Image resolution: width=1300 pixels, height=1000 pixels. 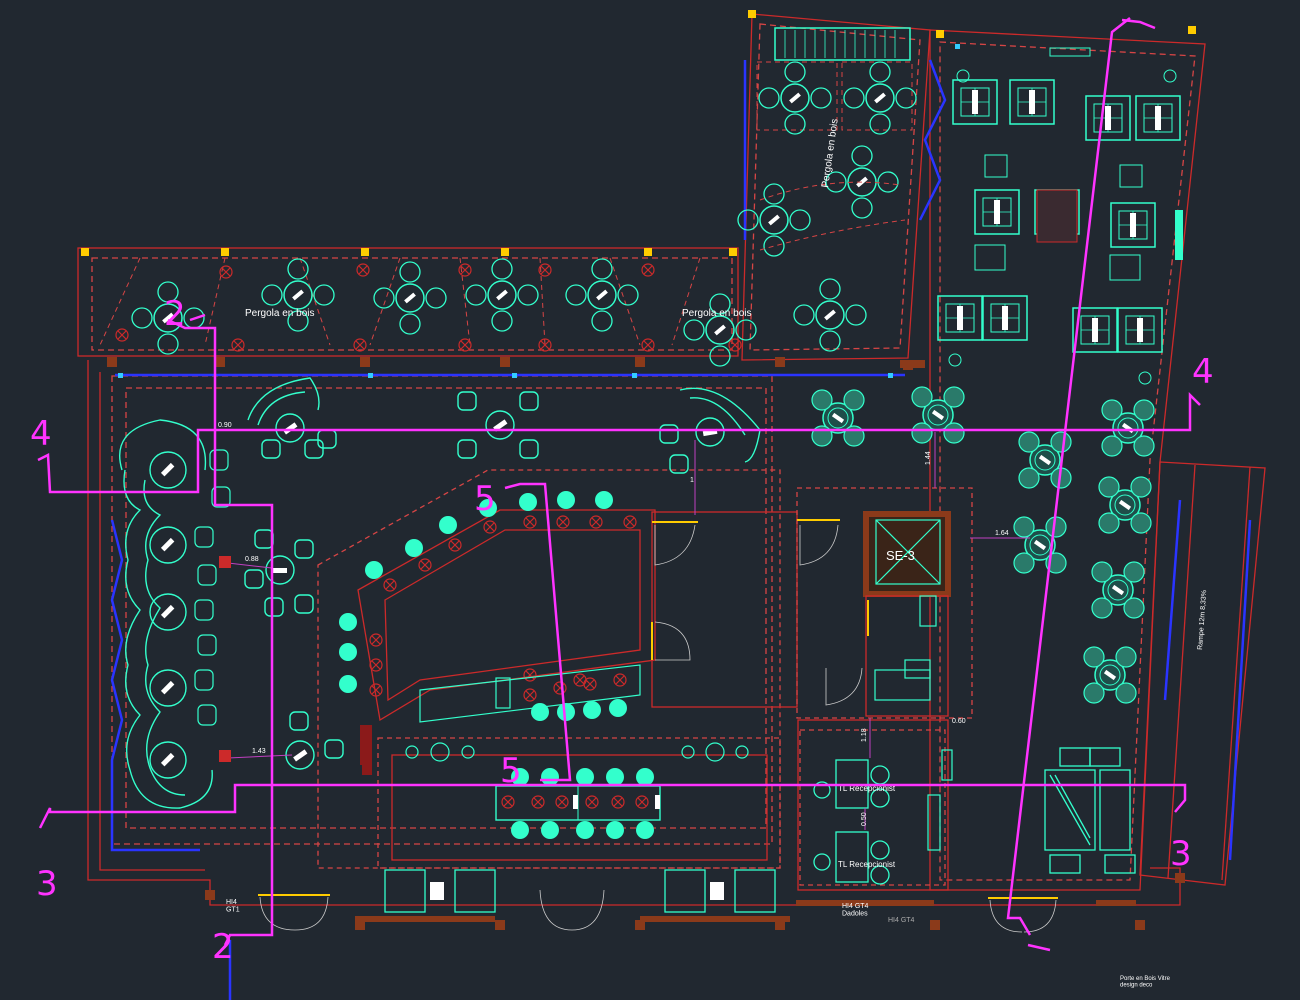 What do you see at coordinates (959, 721) in the screenshot?
I see `dim-060: 0.60` at bounding box center [959, 721].